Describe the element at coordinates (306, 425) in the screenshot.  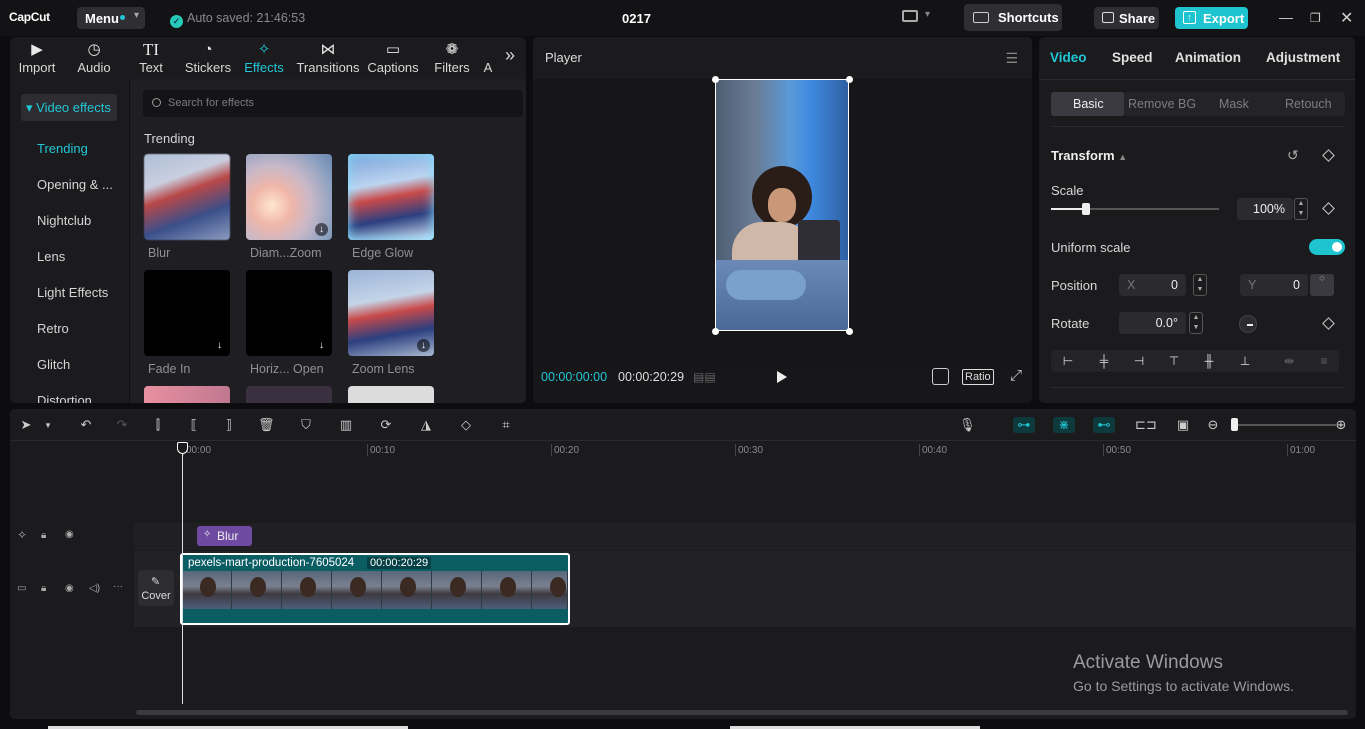
I see `marker-icon: ⛉` at that location.